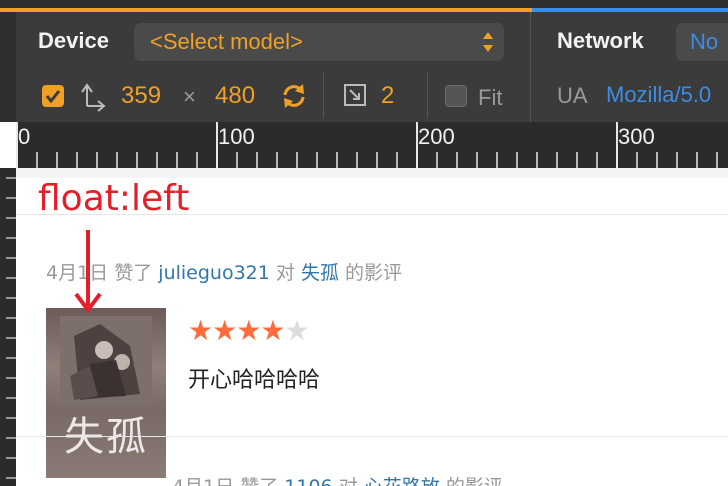  I want to click on page-top-band, so click(372, 173).